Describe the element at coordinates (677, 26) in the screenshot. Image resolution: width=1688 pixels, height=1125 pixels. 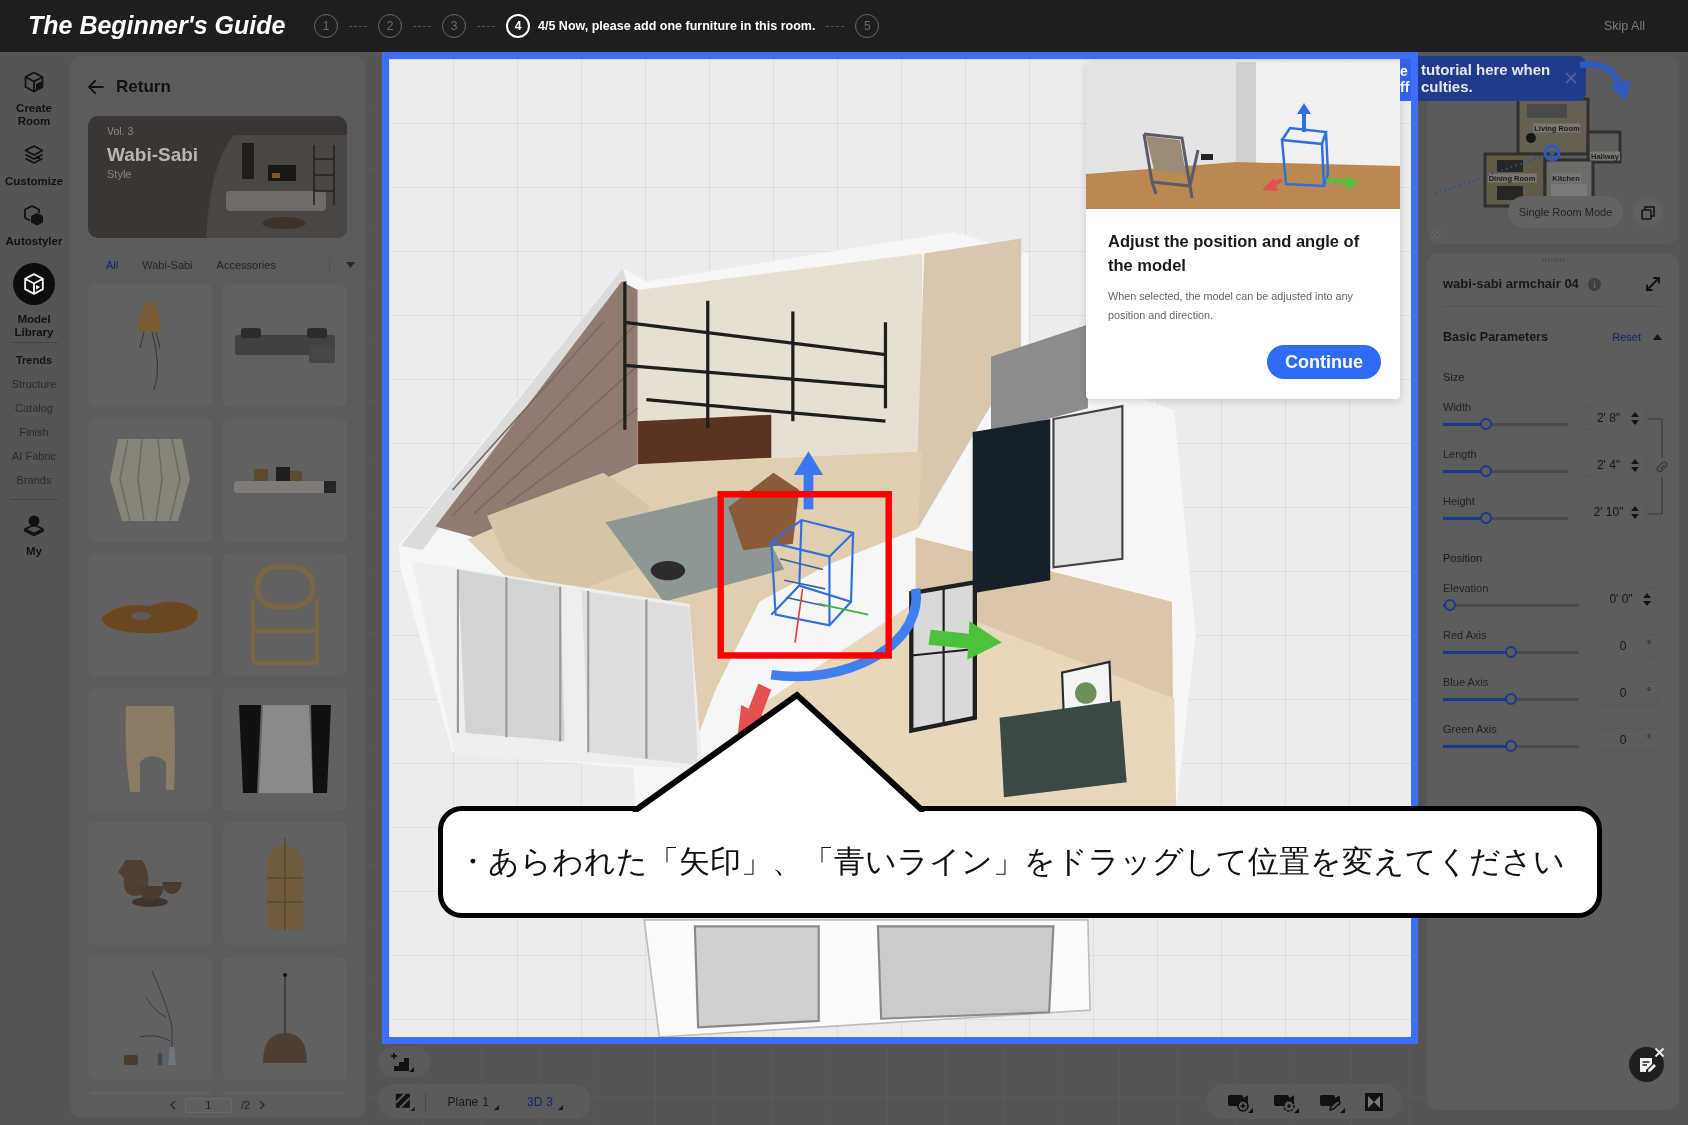
I see `step-text: 4/5 Now, please add one furniture in this room.` at that location.